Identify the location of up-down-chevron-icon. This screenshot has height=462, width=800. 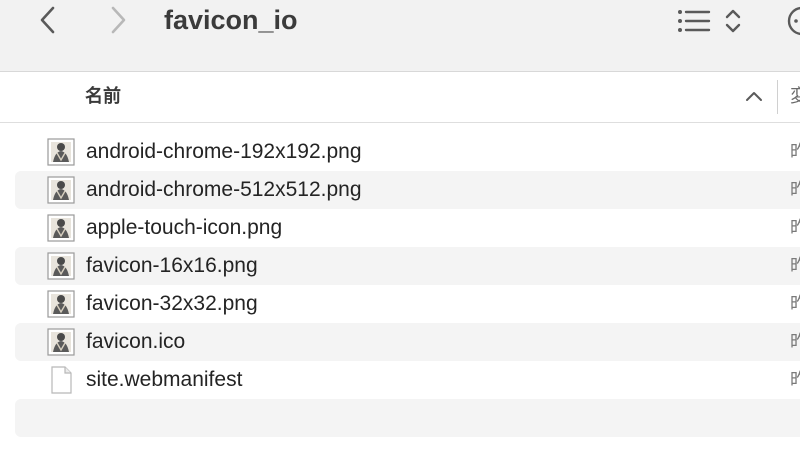
(733, 21).